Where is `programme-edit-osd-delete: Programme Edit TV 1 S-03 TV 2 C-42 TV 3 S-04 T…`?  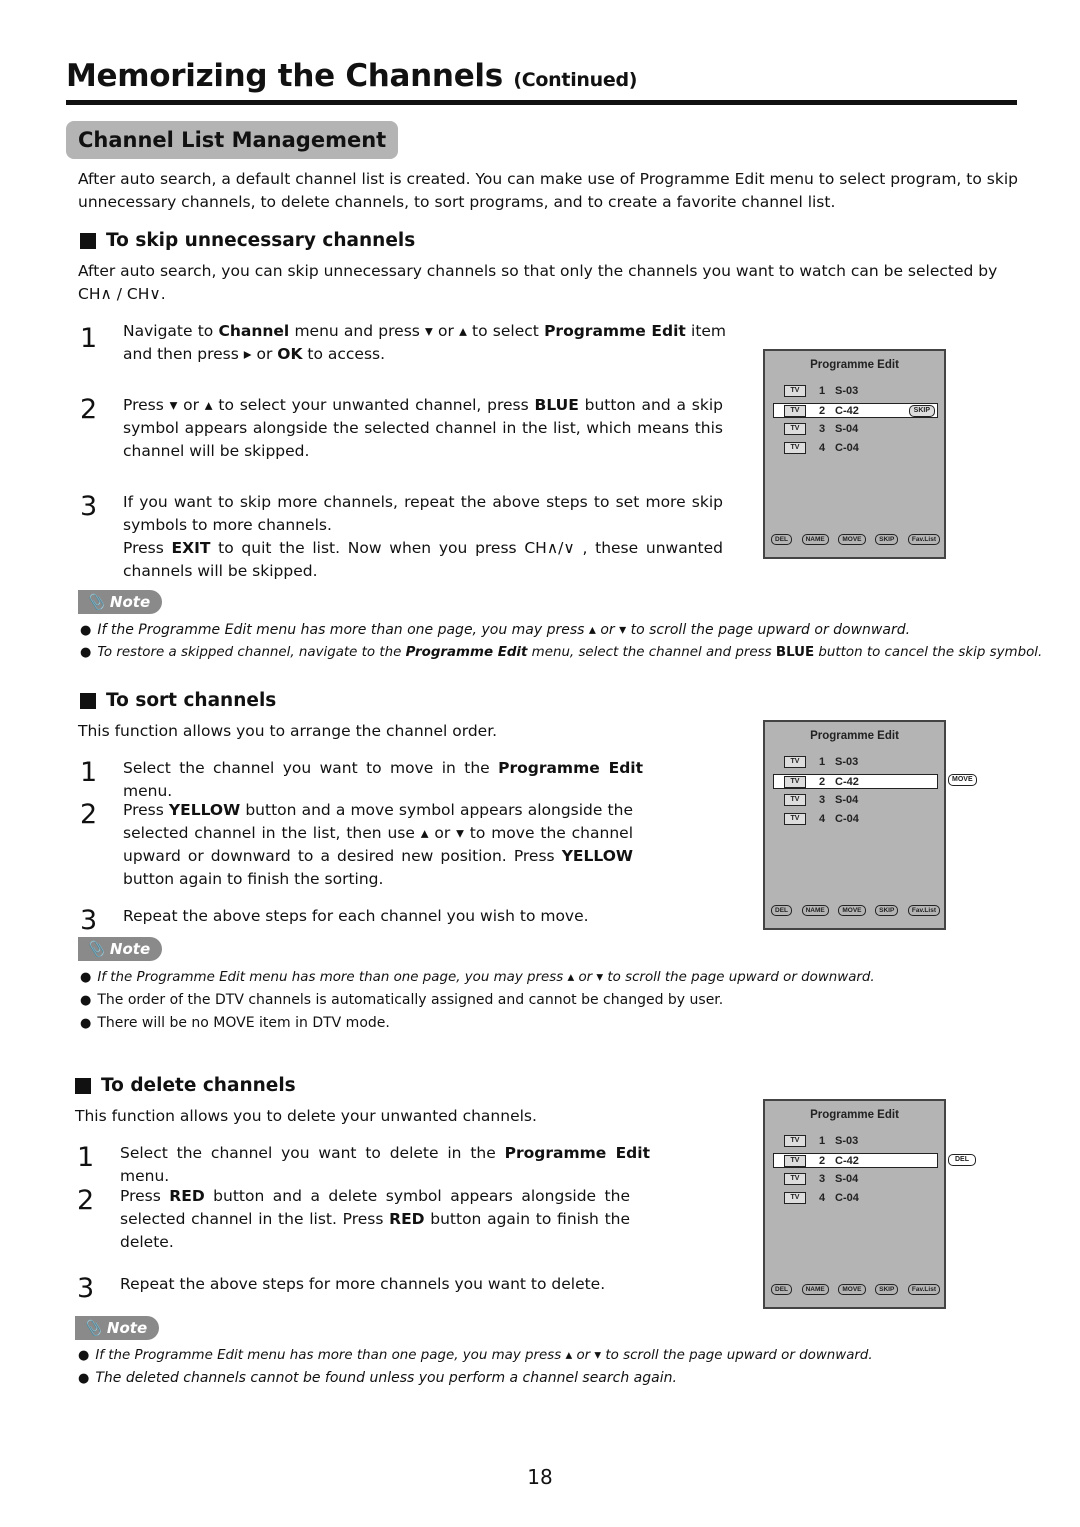 programme-edit-osd-delete: Programme Edit TV 1 S-03 TV 2 C-42 TV 3 S-04 T… is located at coordinates (854, 1204).